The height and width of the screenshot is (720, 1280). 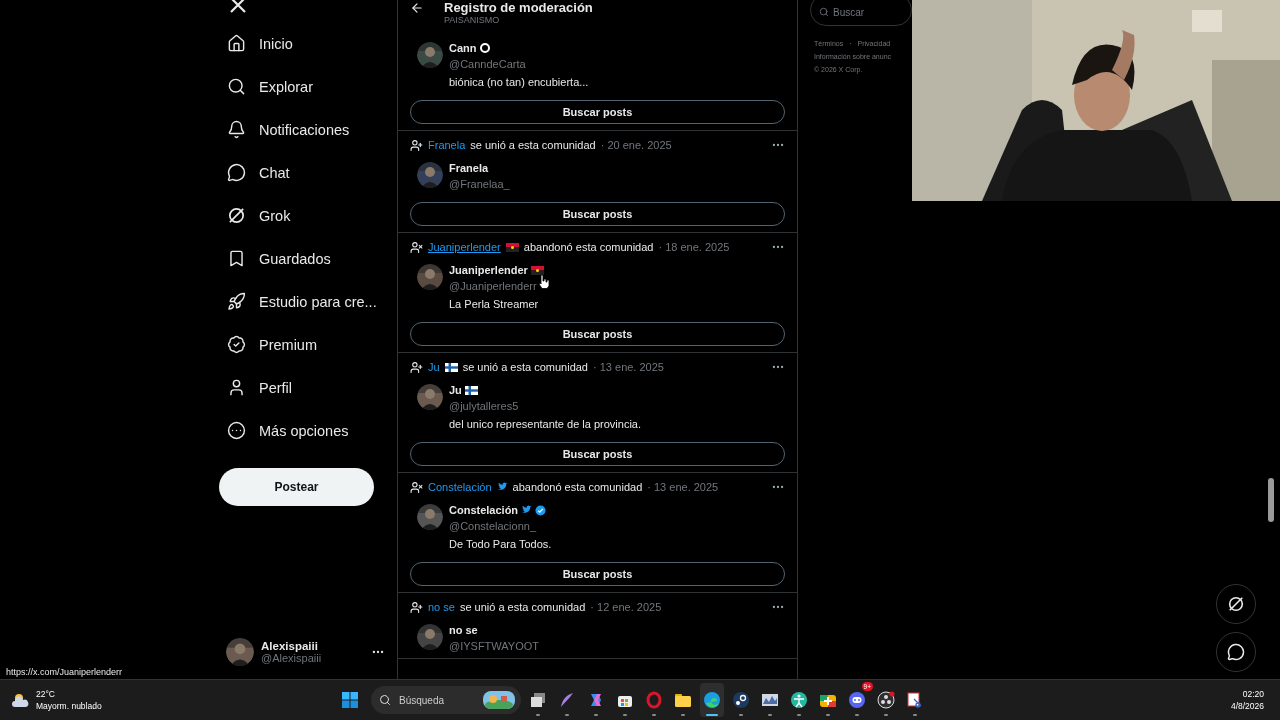 I want to click on windows-icon, so click(x=350, y=700).